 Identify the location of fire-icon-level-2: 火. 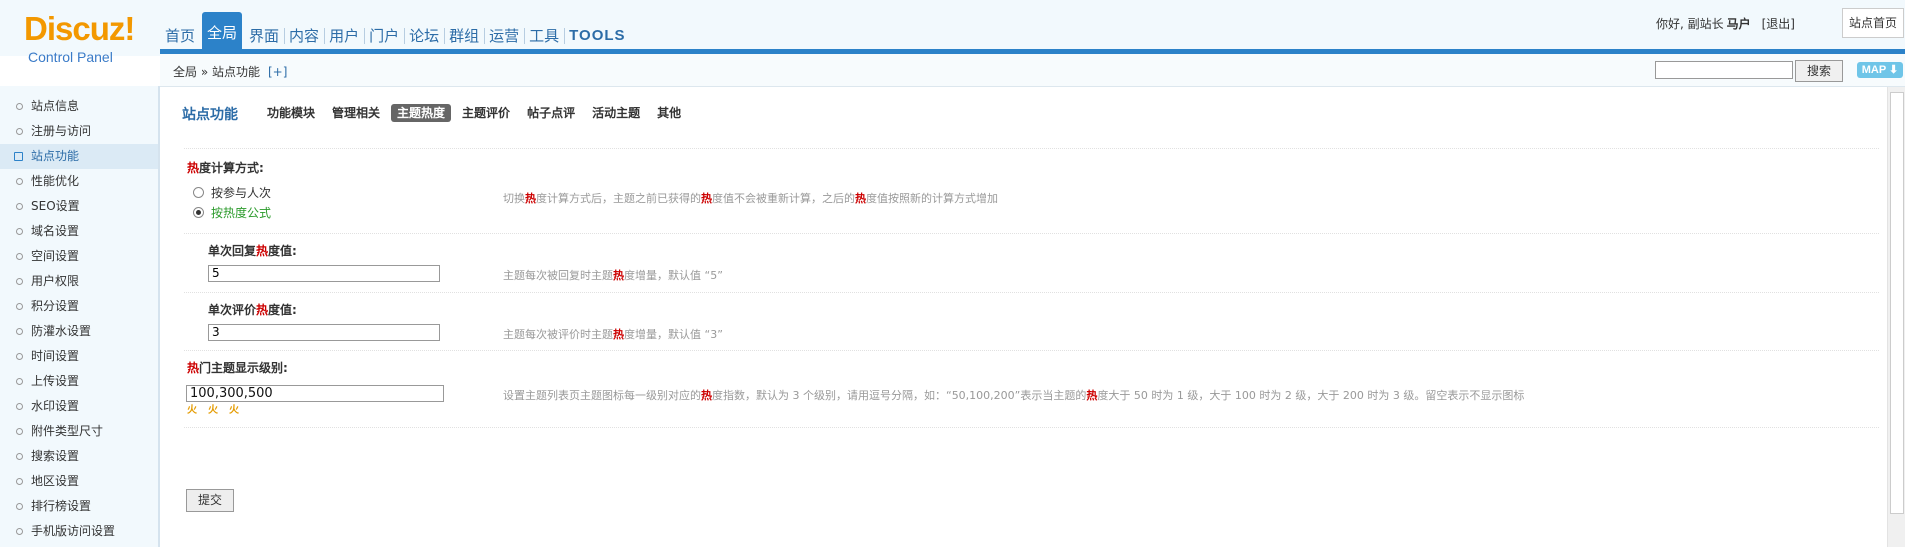
(213, 410).